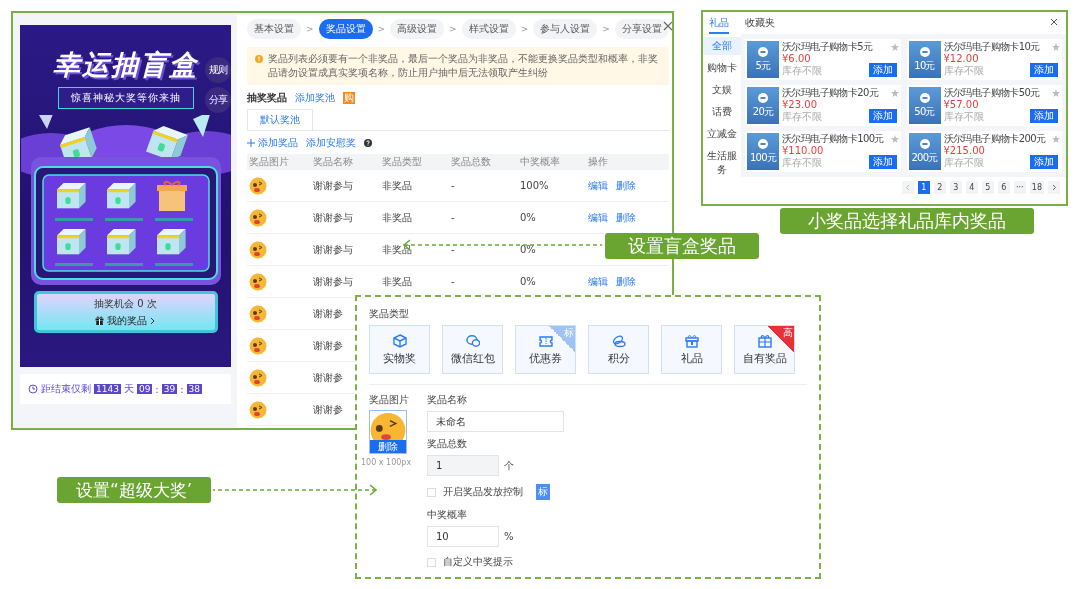  I want to click on countdown-value: 09, so click(144, 389).